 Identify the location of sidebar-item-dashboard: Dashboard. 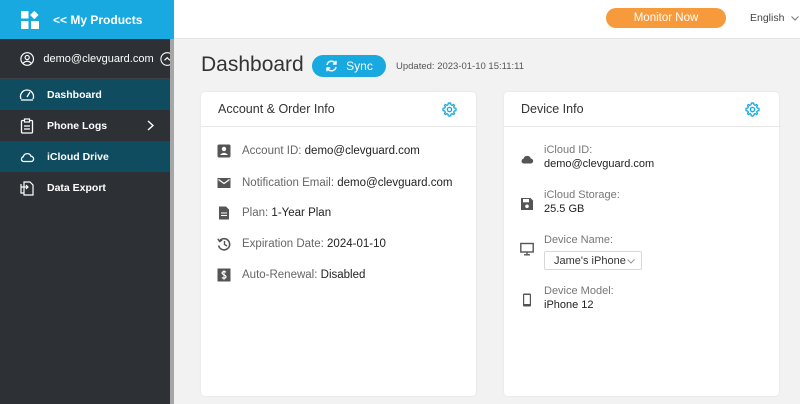
(87, 94).